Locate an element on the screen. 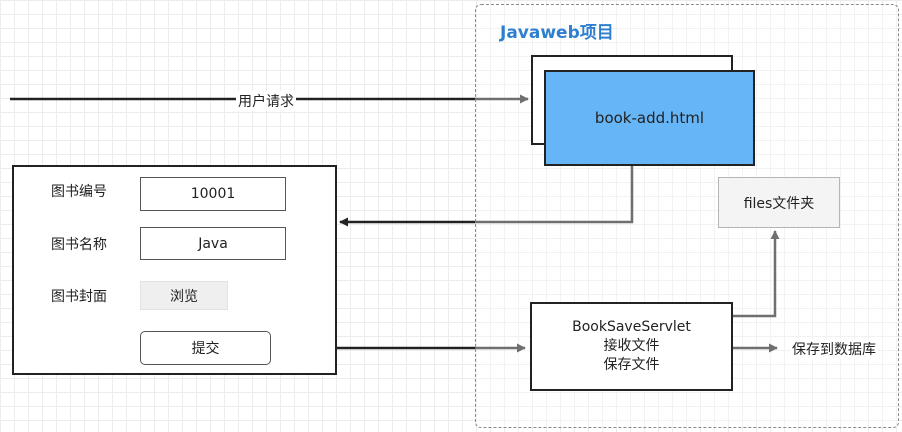  book-id-value: 10001 is located at coordinates (213, 194).